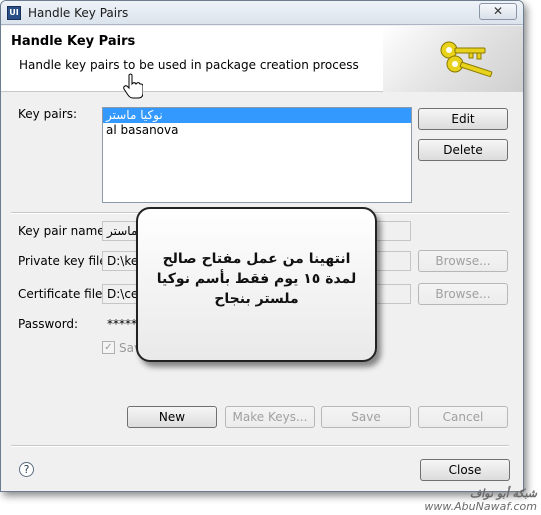  What do you see at coordinates (134, 115) in the screenshot?
I see `list-item-label: نوكيا ماستر` at bounding box center [134, 115].